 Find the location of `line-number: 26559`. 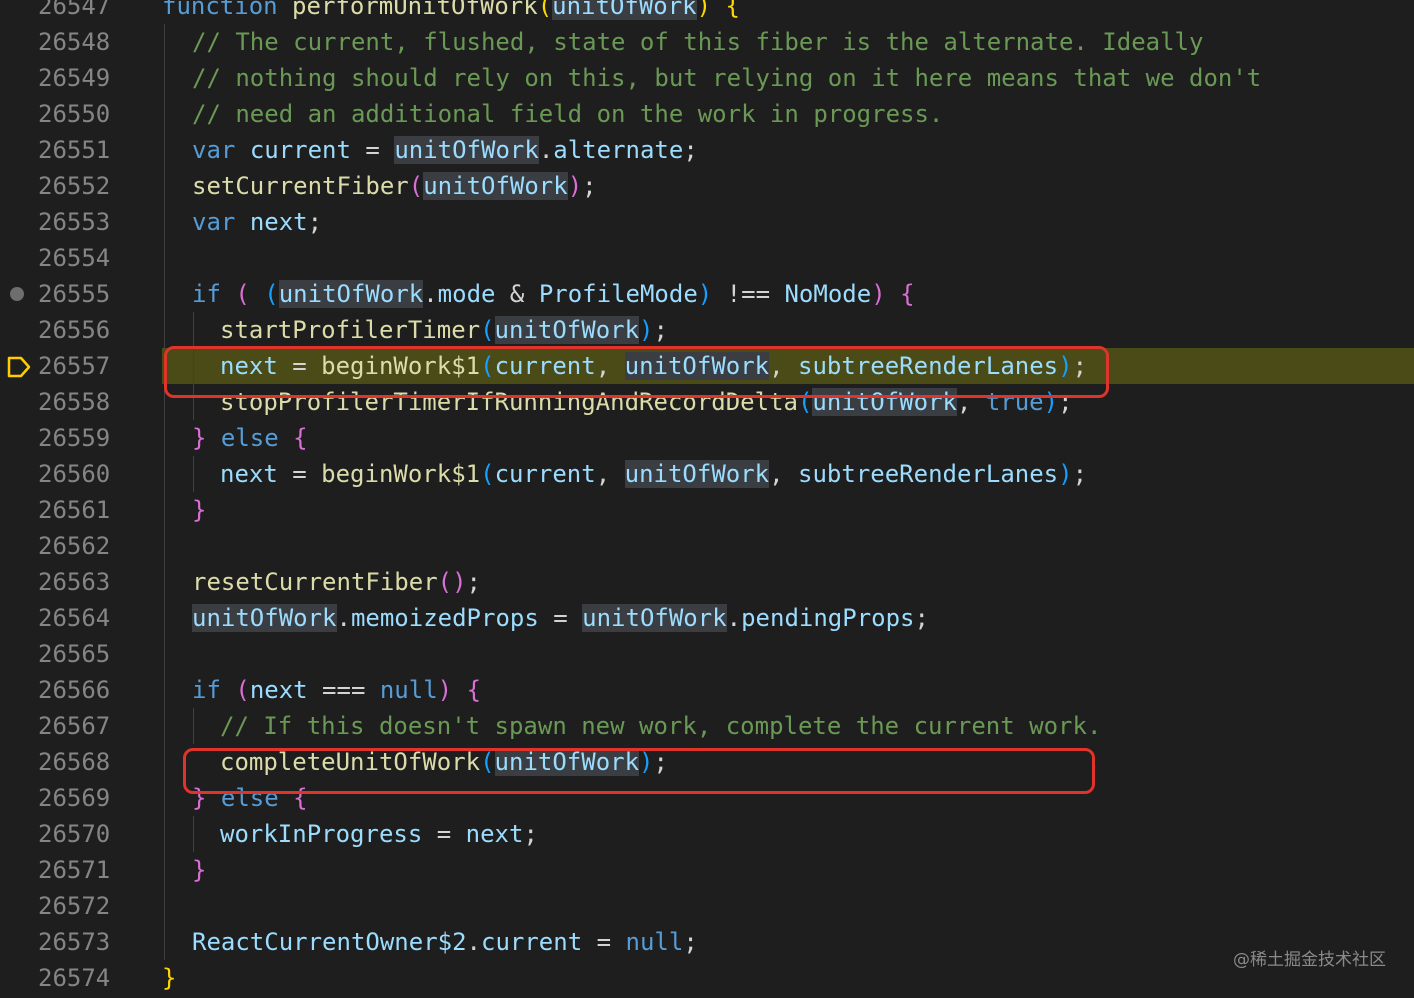

line-number: 26559 is located at coordinates (74, 438).